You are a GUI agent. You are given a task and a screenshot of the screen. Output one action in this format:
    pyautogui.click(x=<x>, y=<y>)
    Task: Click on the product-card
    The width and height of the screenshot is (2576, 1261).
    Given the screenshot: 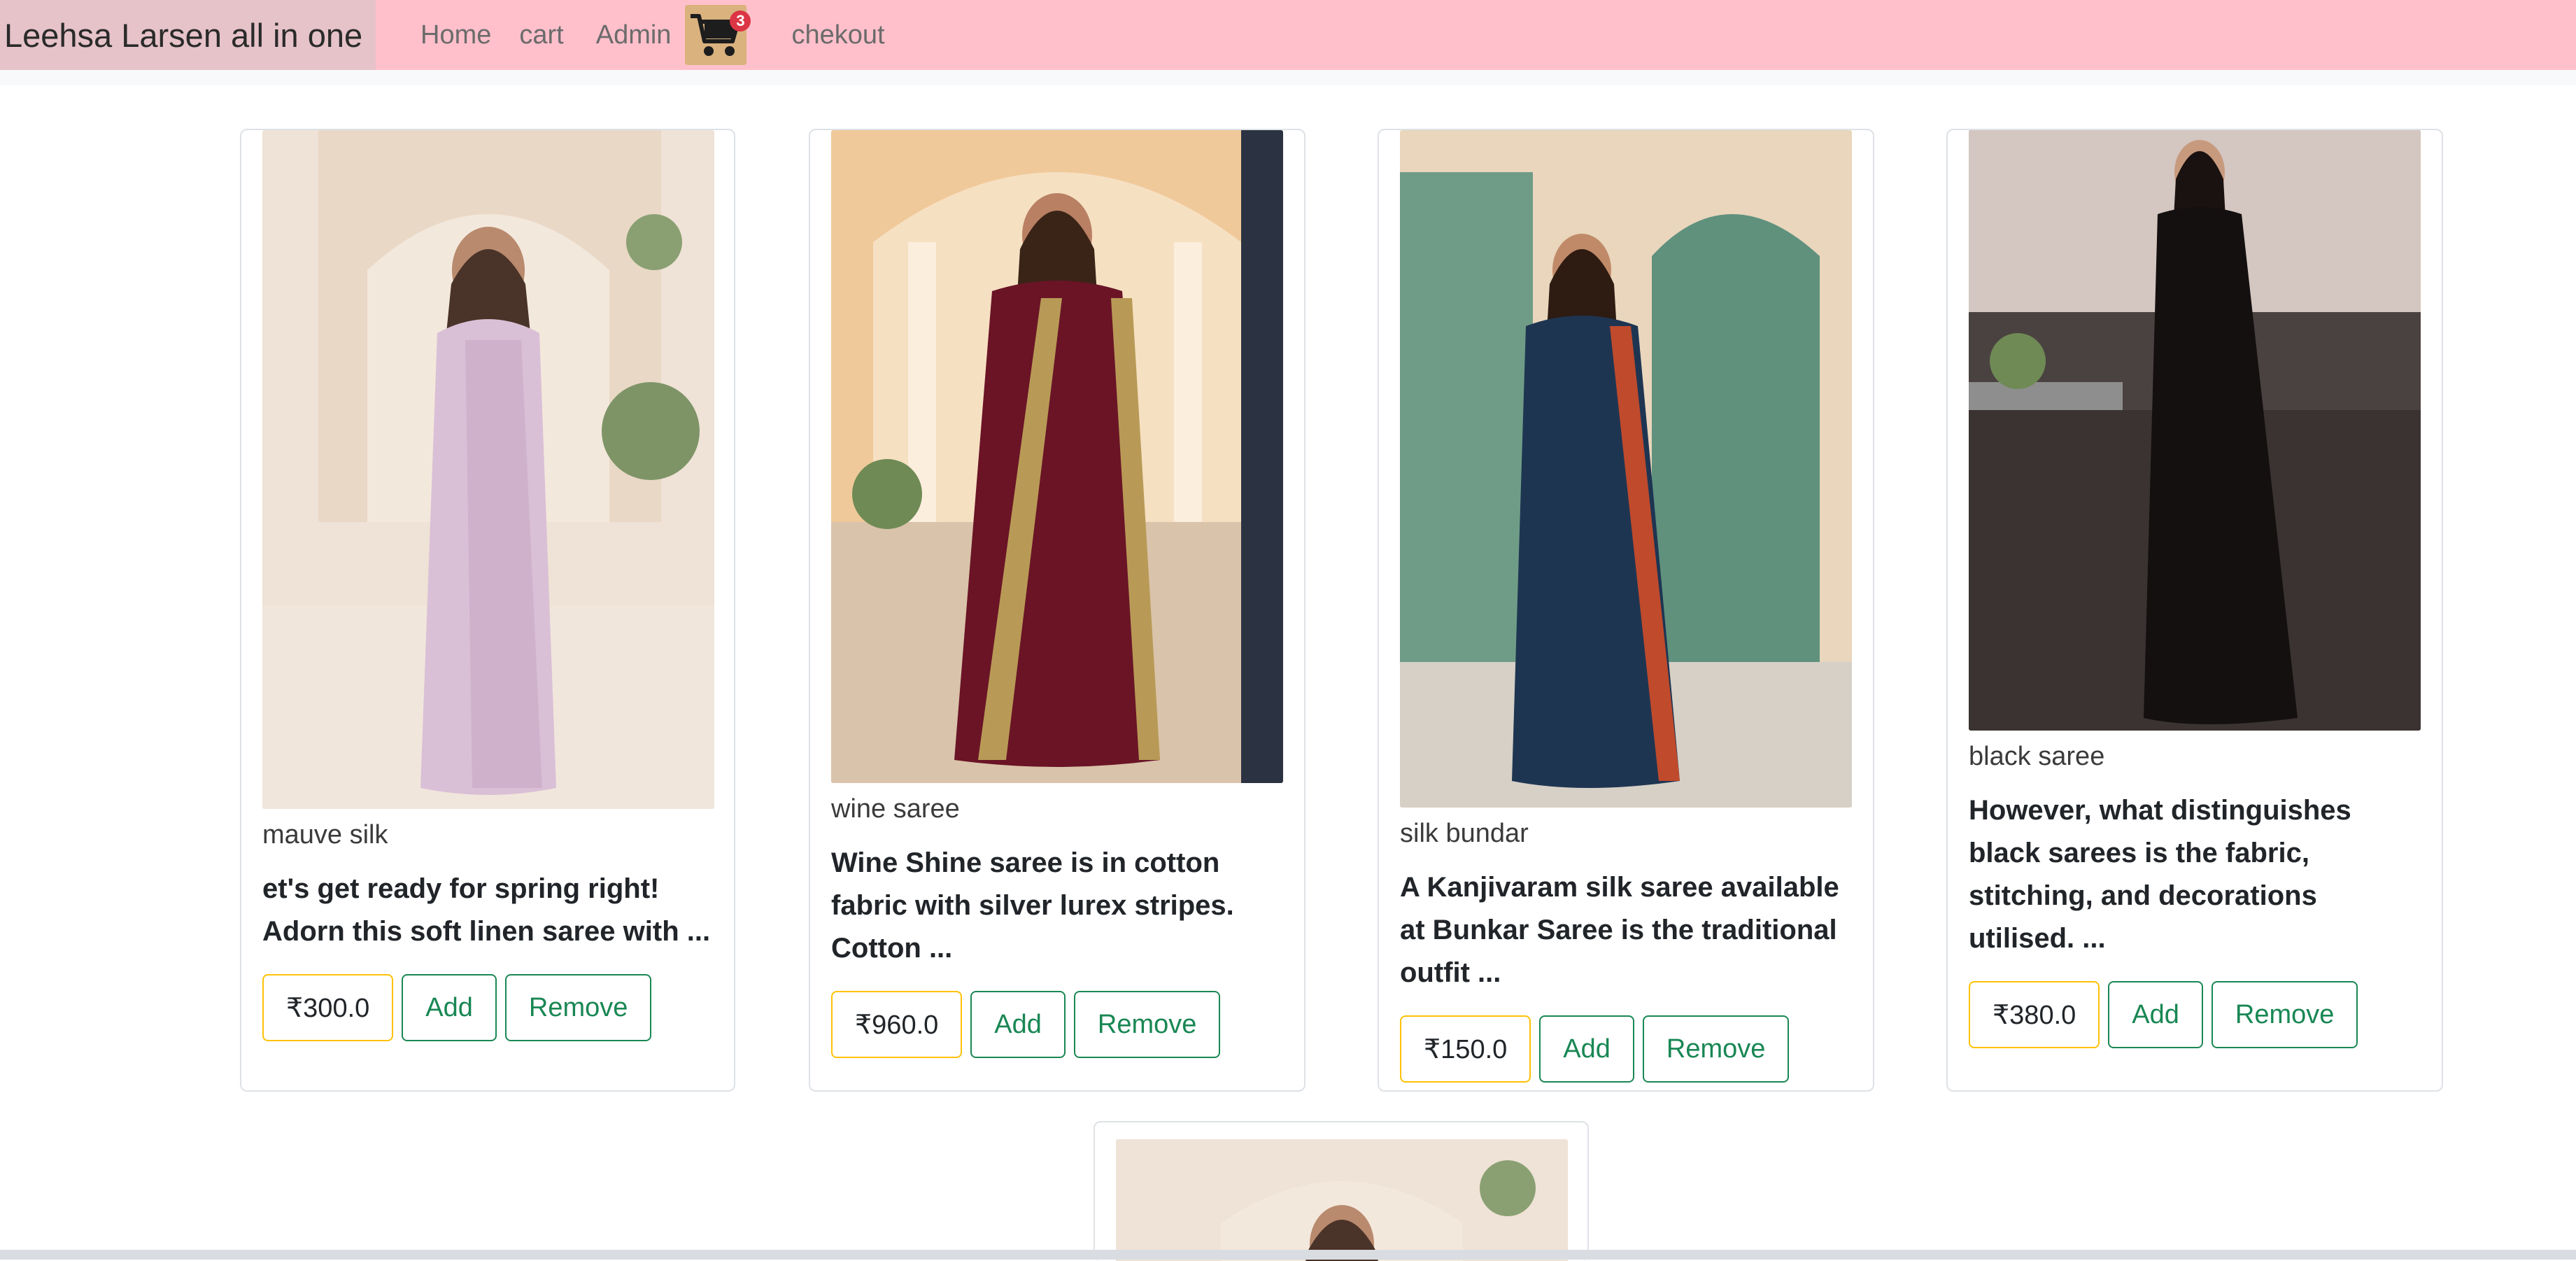 What is the action you would take?
    pyautogui.click(x=1341, y=1191)
    